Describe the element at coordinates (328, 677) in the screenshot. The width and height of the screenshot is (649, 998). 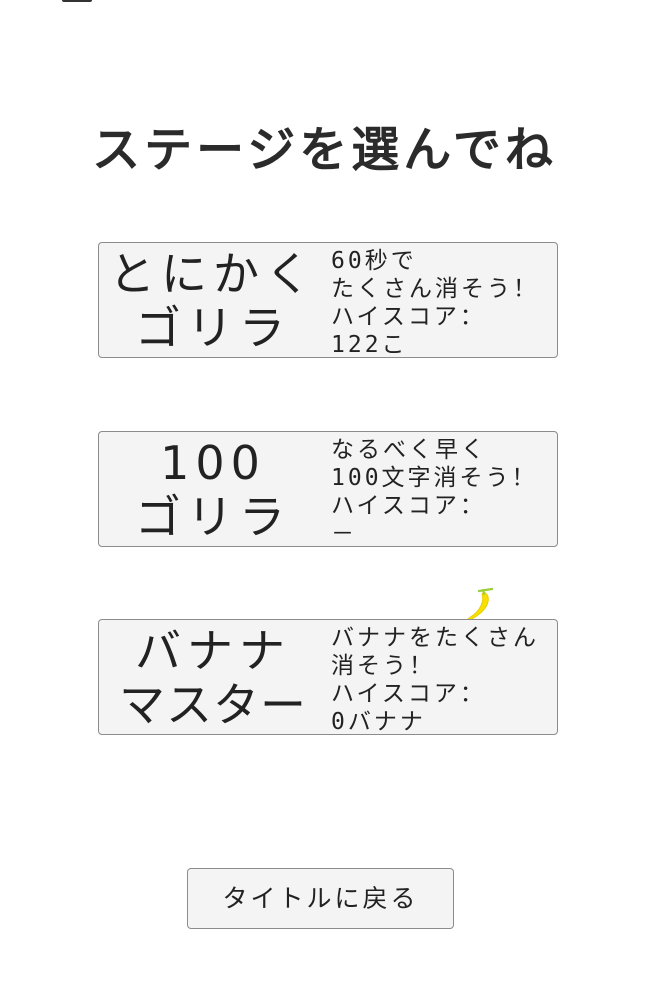
I see `stage-button-banana-master: バナナ マスター バナナをたくさん 消そう！ ハイスコア： 0バナナ` at that location.